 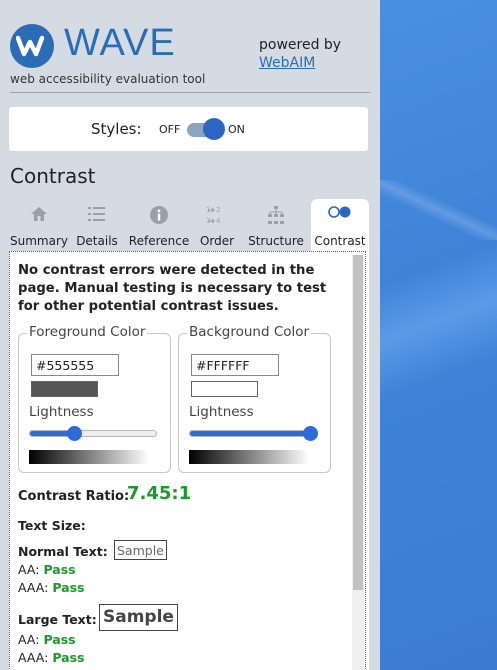 What do you see at coordinates (116, 129) in the screenshot?
I see `styles-label: Styles:` at bounding box center [116, 129].